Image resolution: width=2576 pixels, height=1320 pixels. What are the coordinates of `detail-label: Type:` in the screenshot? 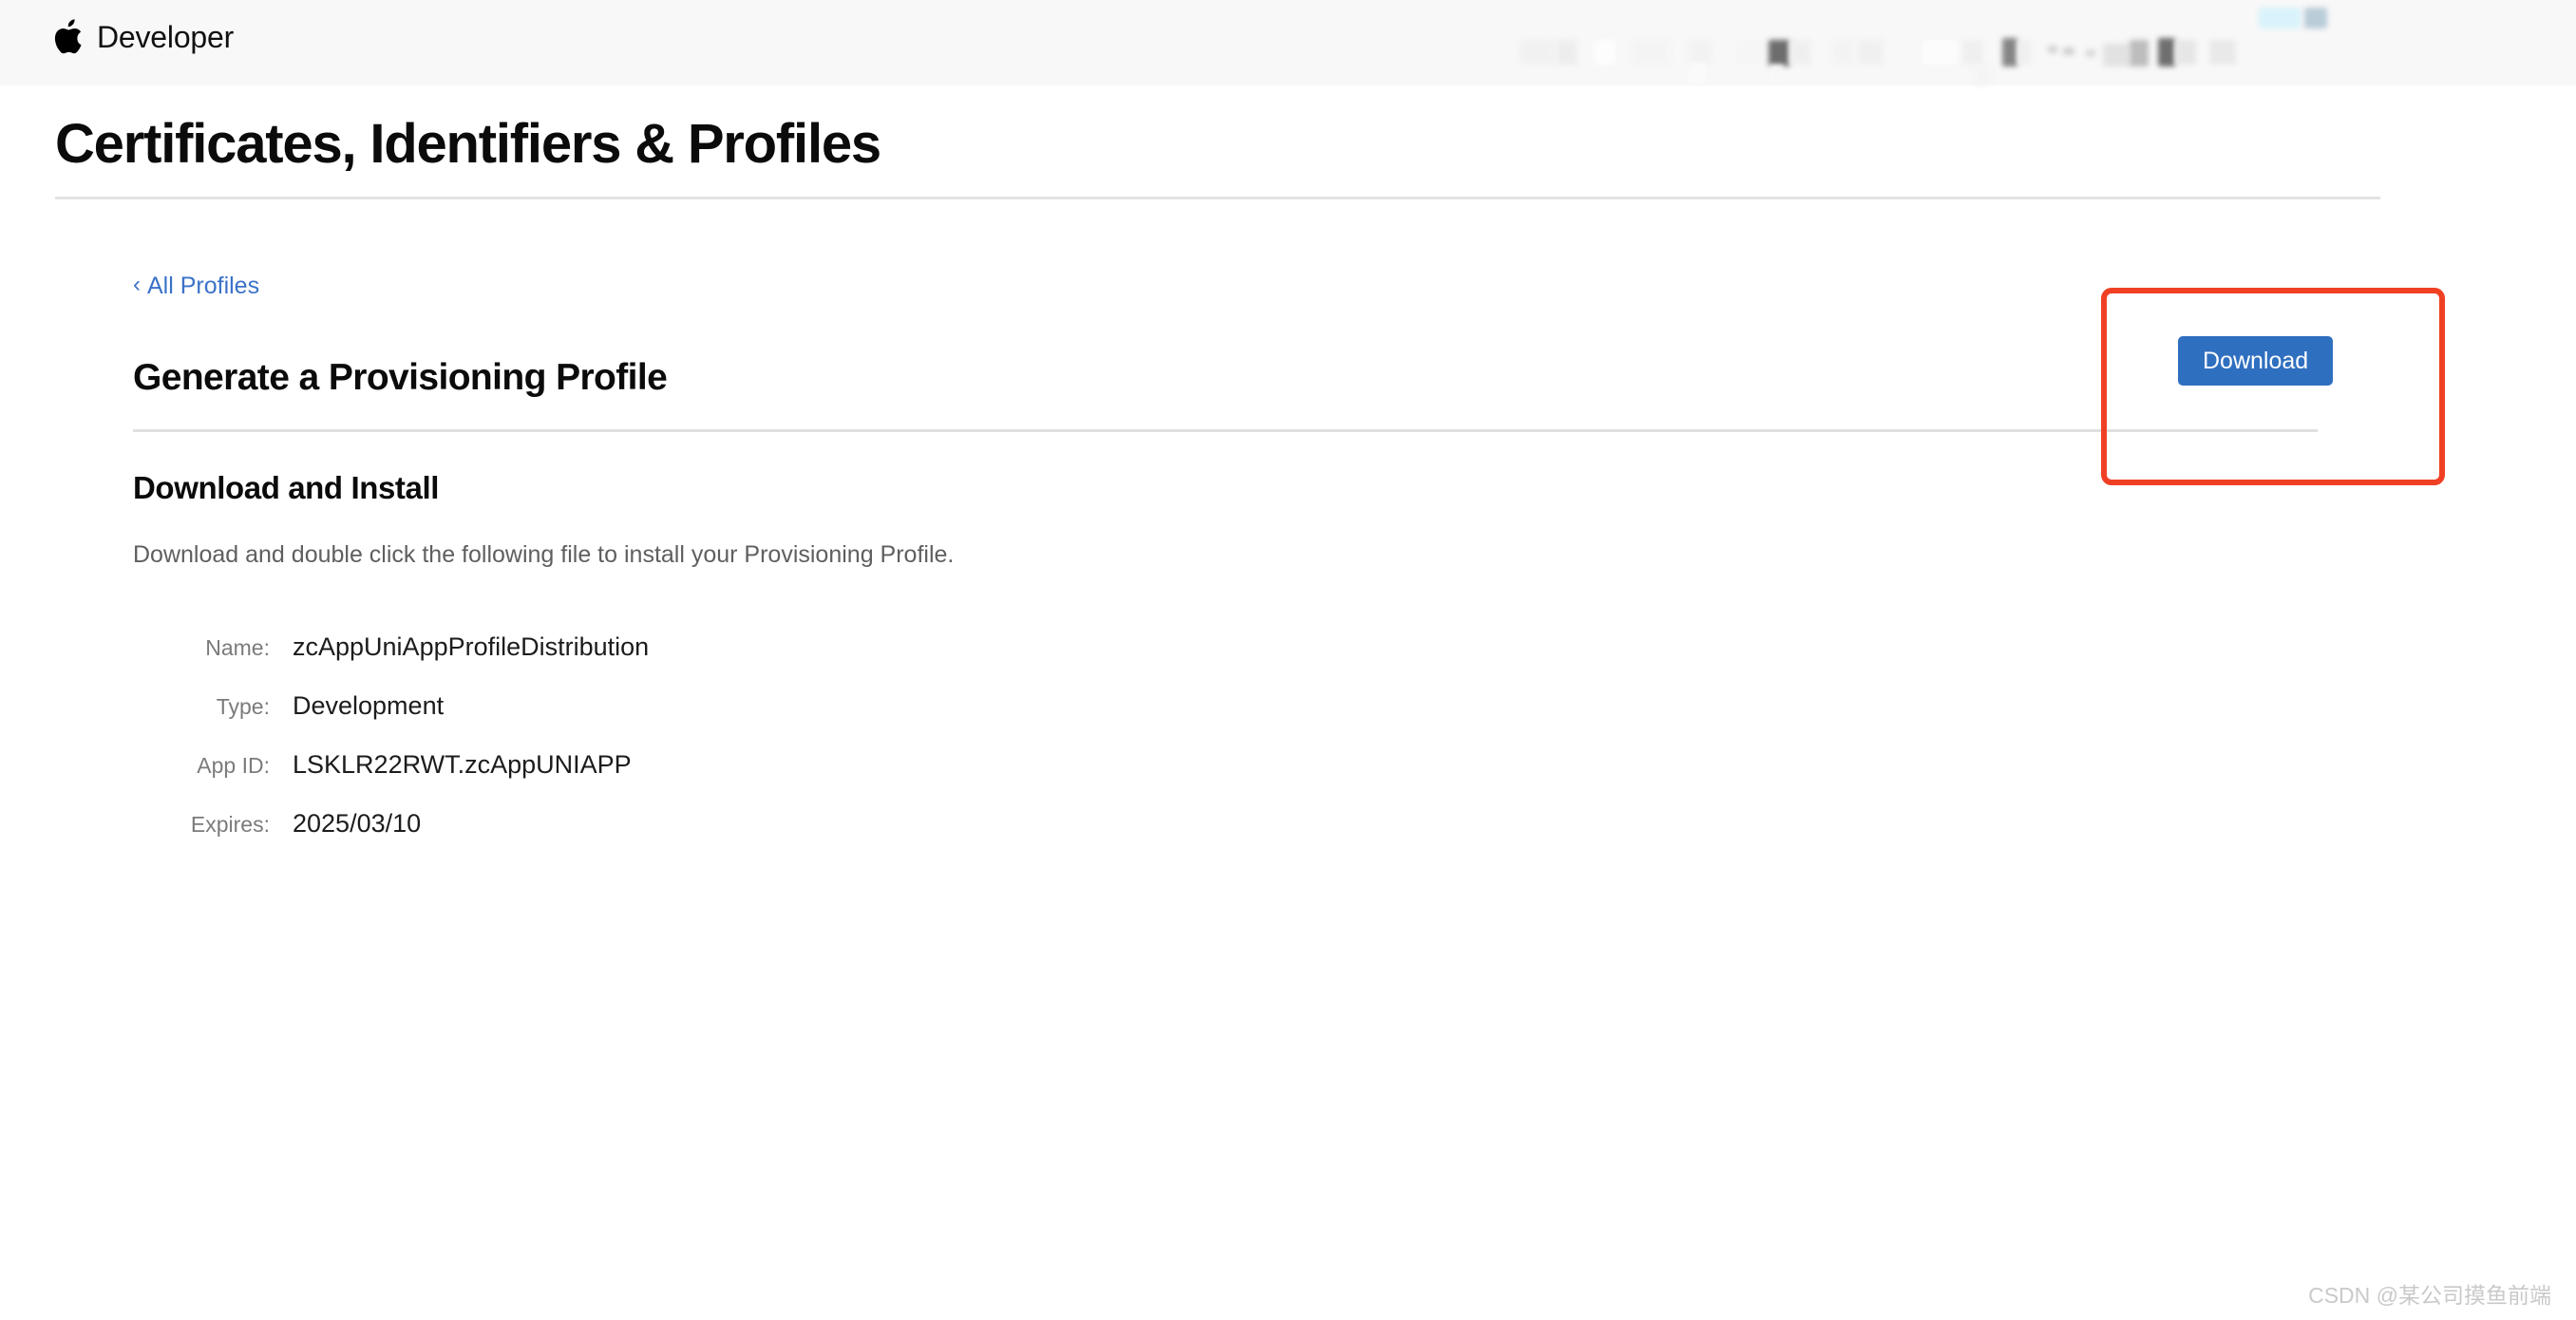 It's located at (243, 706).